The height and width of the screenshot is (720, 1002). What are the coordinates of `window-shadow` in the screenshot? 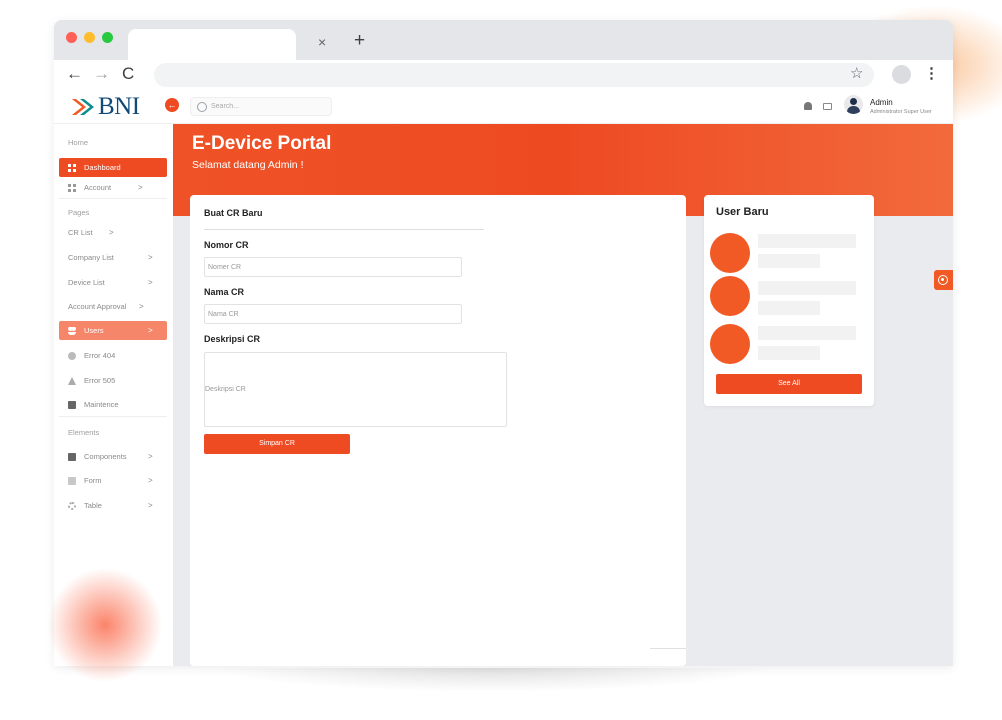 It's located at (490, 680).